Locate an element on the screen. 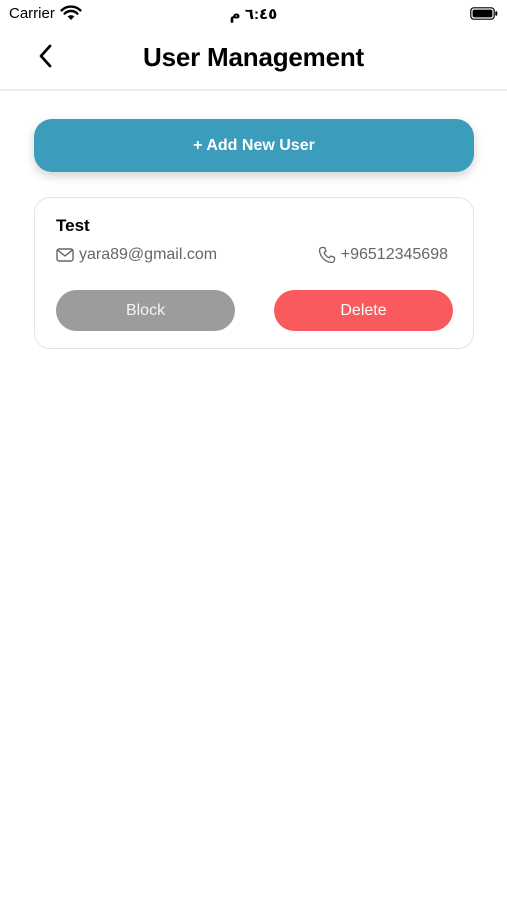  battery-icon is located at coordinates (484, 13).